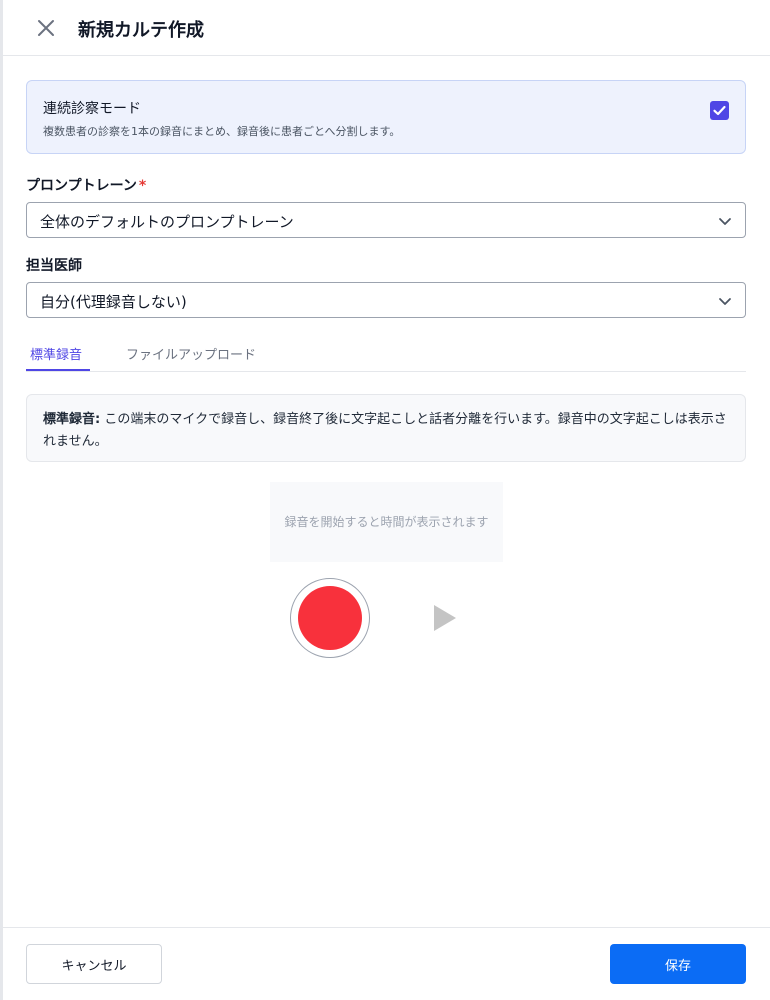  I want to click on tab-file-upload: ファイルアップロード, so click(191, 353).